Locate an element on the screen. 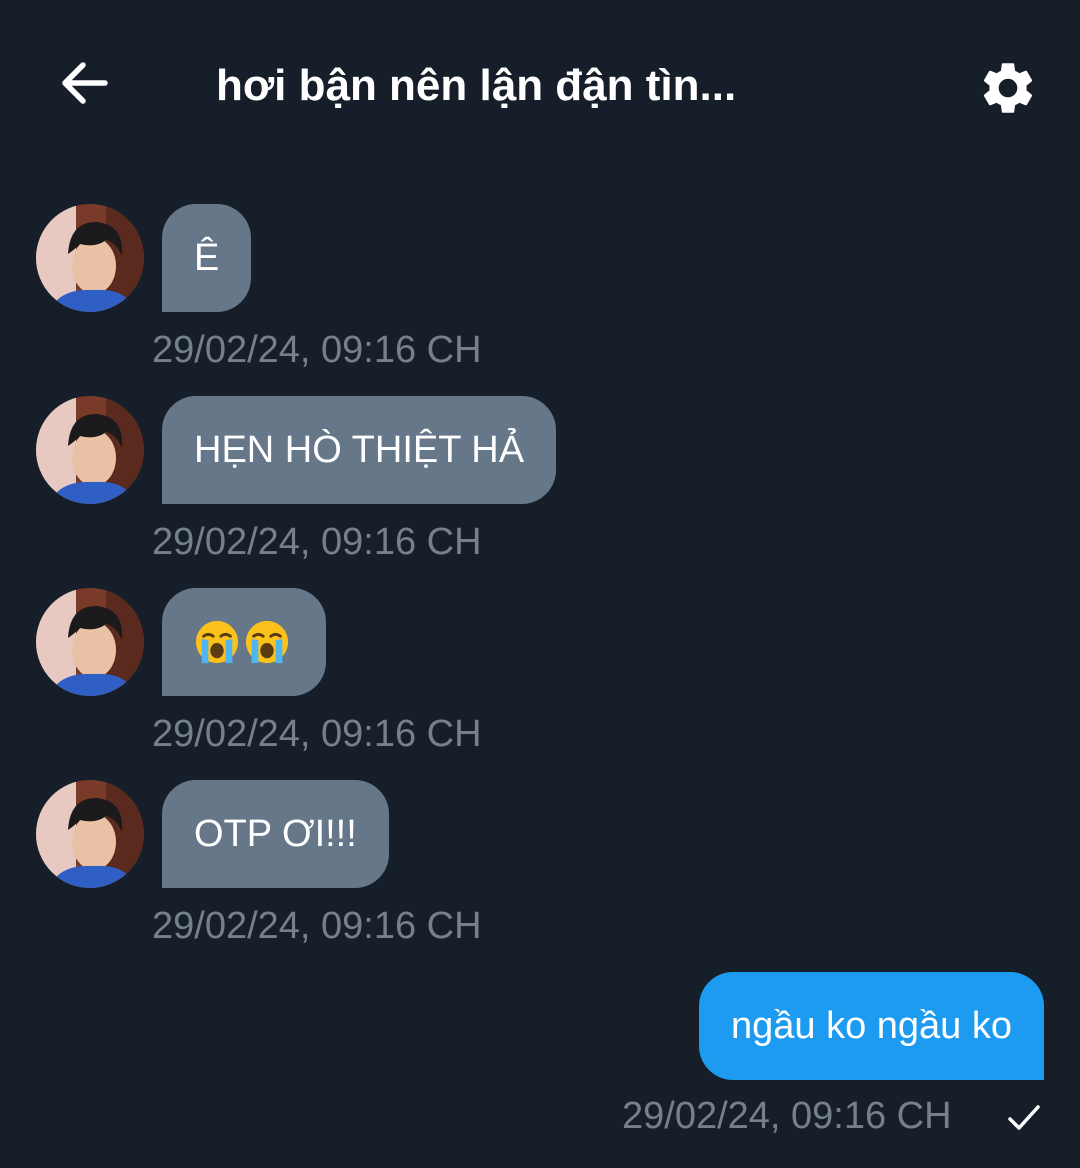 The width and height of the screenshot is (1080, 1168). message-text: OTP ƠI!!! is located at coordinates (275, 833).